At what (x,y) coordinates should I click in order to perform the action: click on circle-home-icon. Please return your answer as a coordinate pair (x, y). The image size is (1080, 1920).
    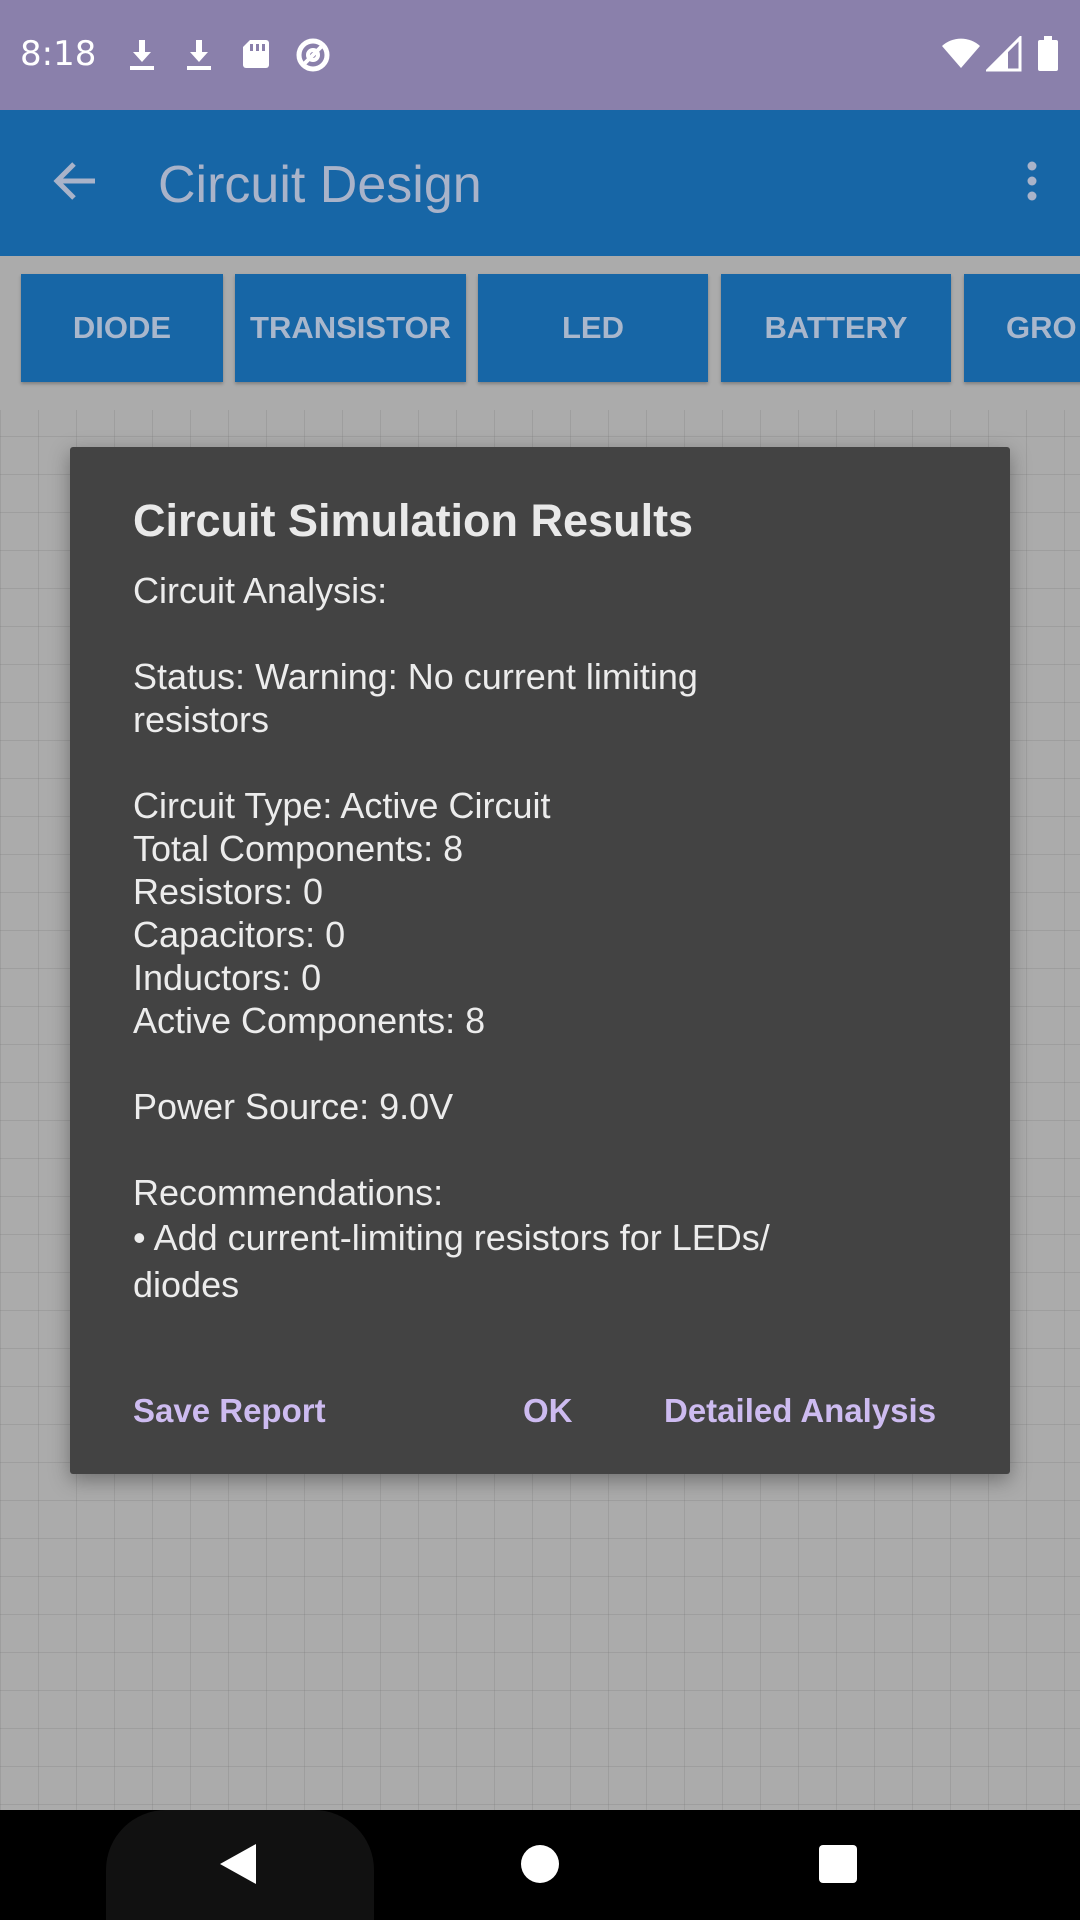
    Looking at the image, I should click on (540, 1866).